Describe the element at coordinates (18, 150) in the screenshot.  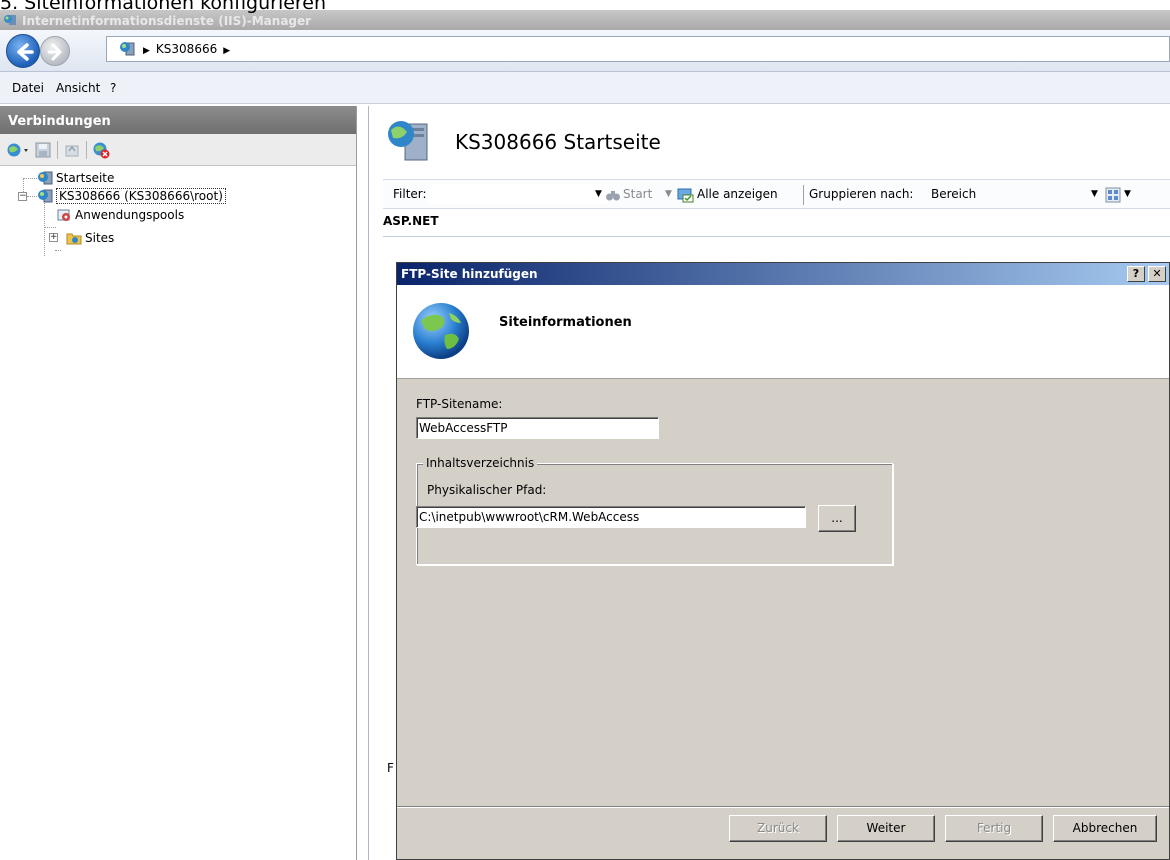
I see `connect-globe-icon` at that location.